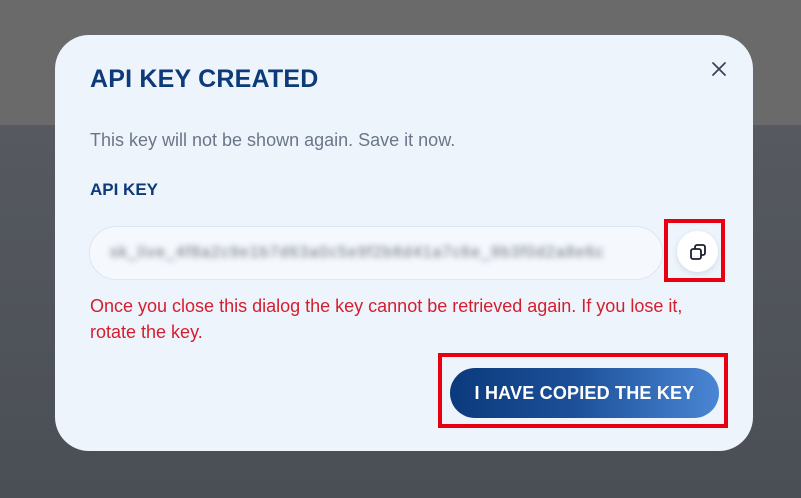 This screenshot has height=498, width=801. I want to click on close-icon, so click(719, 69).